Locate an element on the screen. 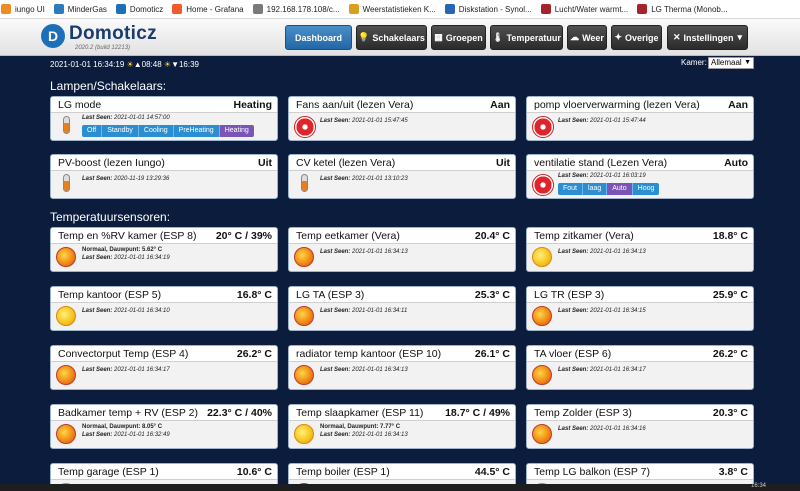 This screenshot has height=491, width=800. device-value: 25.3° C is located at coordinates (492, 295).